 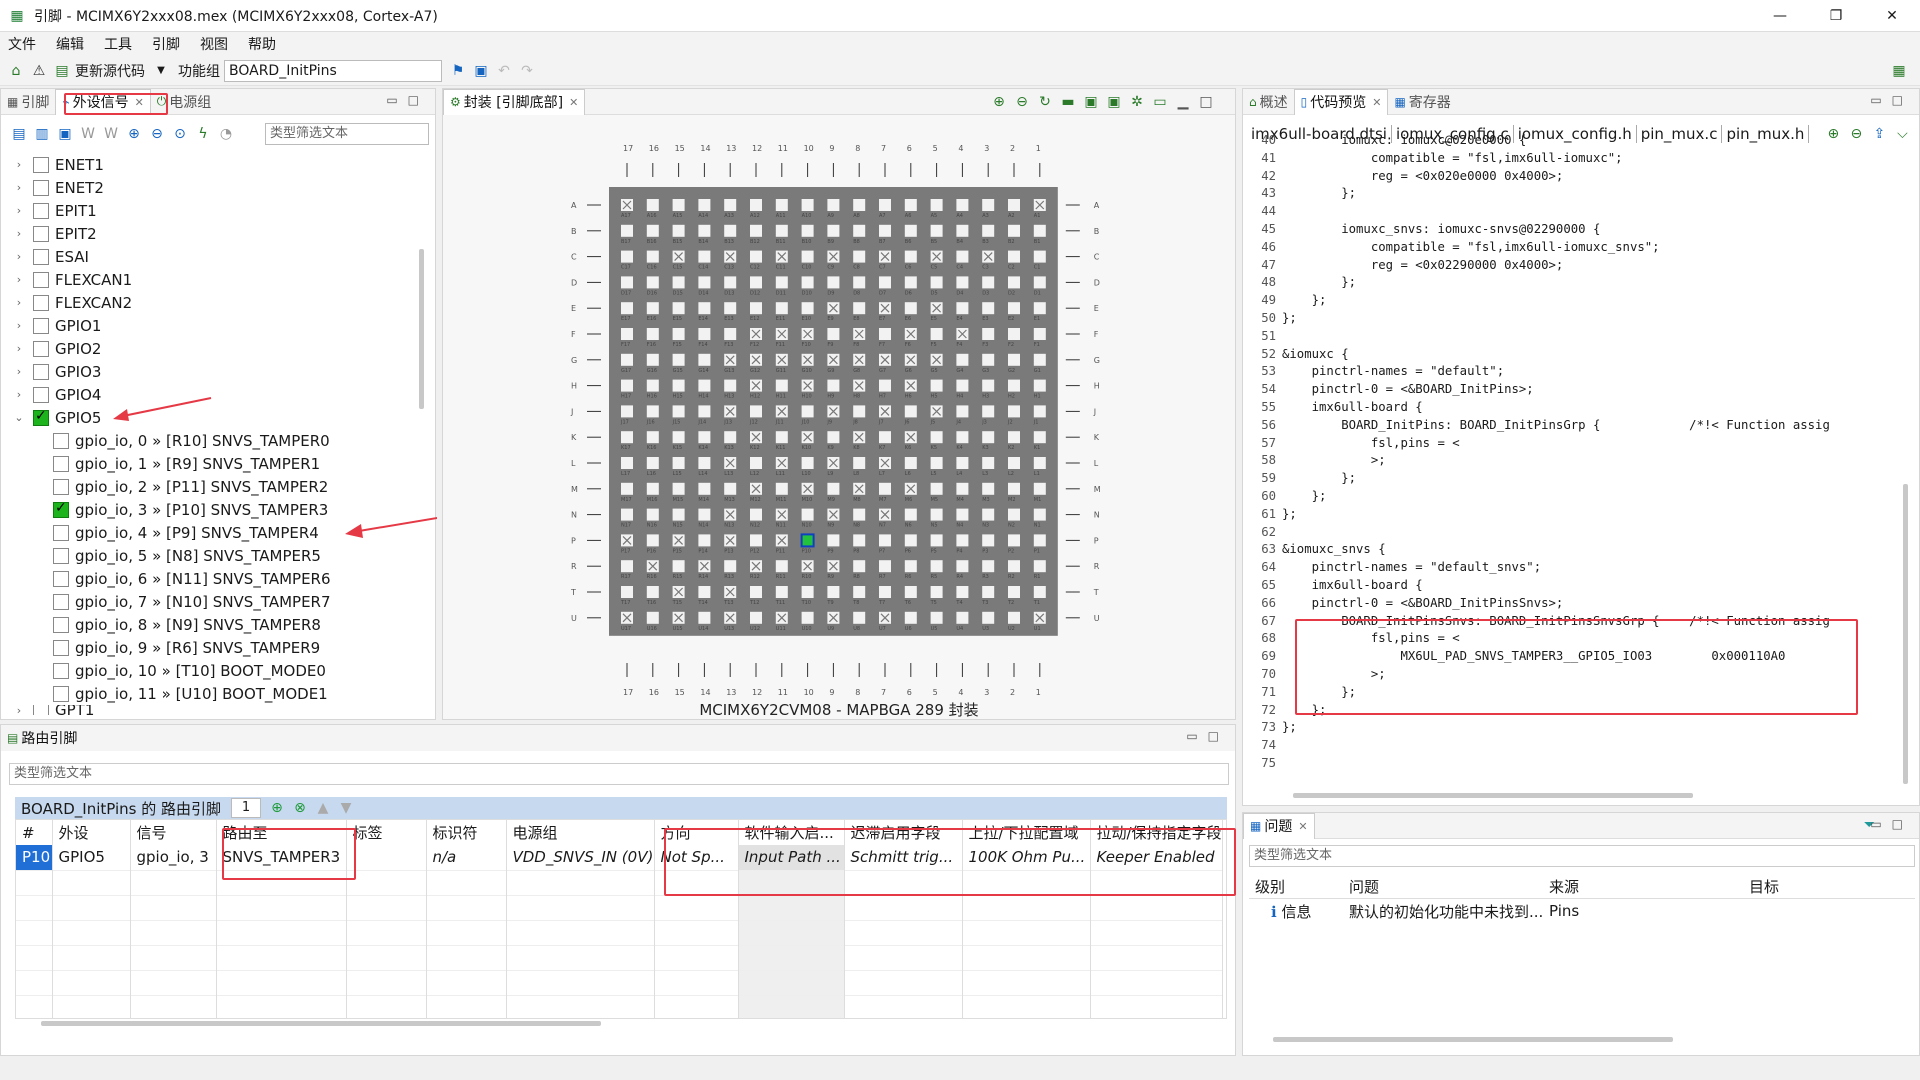 What do you see at coordinates (1014, 359) in the screenshot?
I see `pin-G2` at bounding box center [1014, 359].